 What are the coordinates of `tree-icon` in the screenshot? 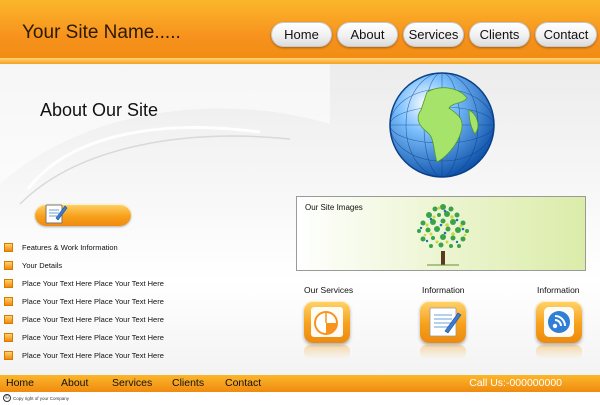 It's located at (443, 235).